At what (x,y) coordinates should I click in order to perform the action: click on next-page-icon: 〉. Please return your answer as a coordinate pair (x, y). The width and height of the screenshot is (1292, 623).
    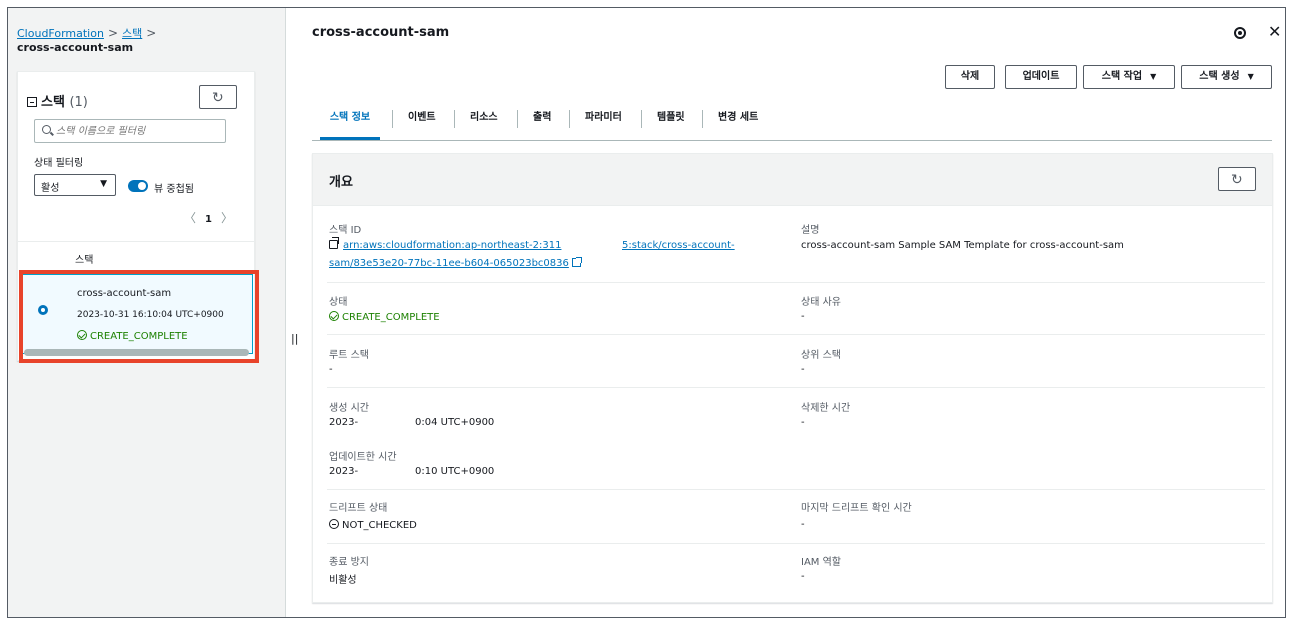
    Looking at the image, I should click on (227, 218).